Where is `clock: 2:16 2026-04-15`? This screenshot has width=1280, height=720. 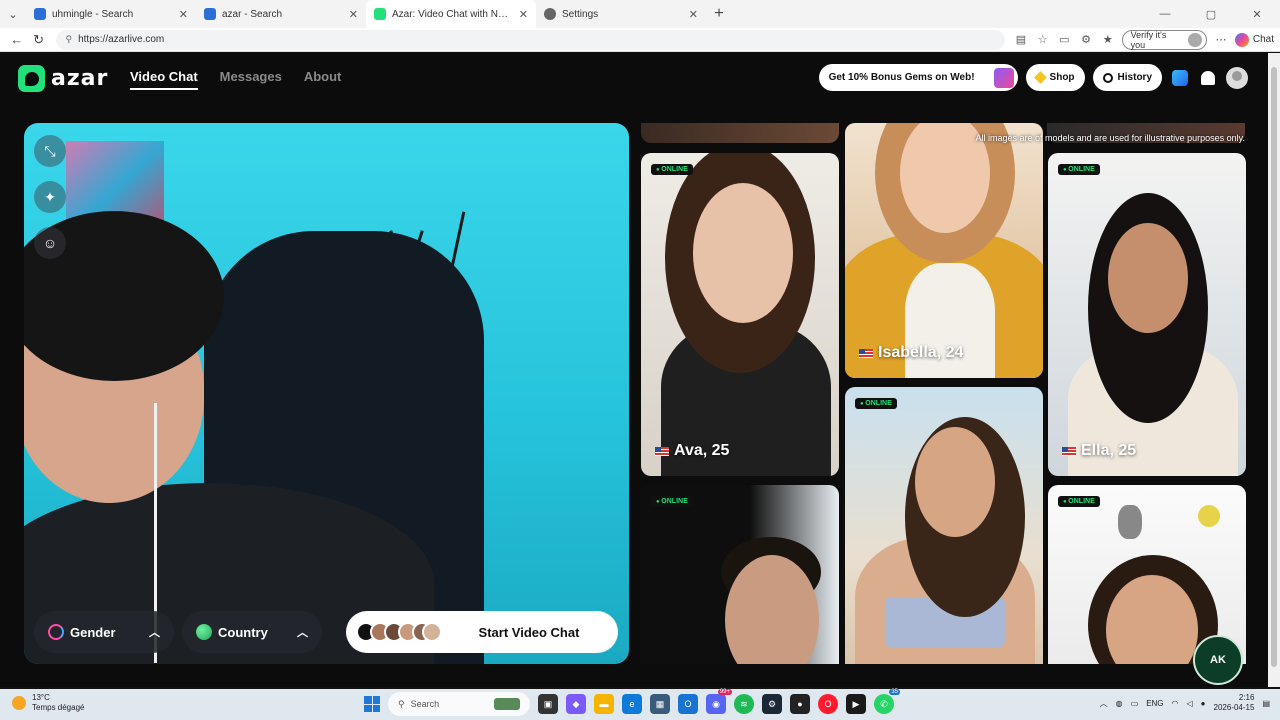
clock: 2:16 2026-04-15 is located at coordinates (1234, 703).